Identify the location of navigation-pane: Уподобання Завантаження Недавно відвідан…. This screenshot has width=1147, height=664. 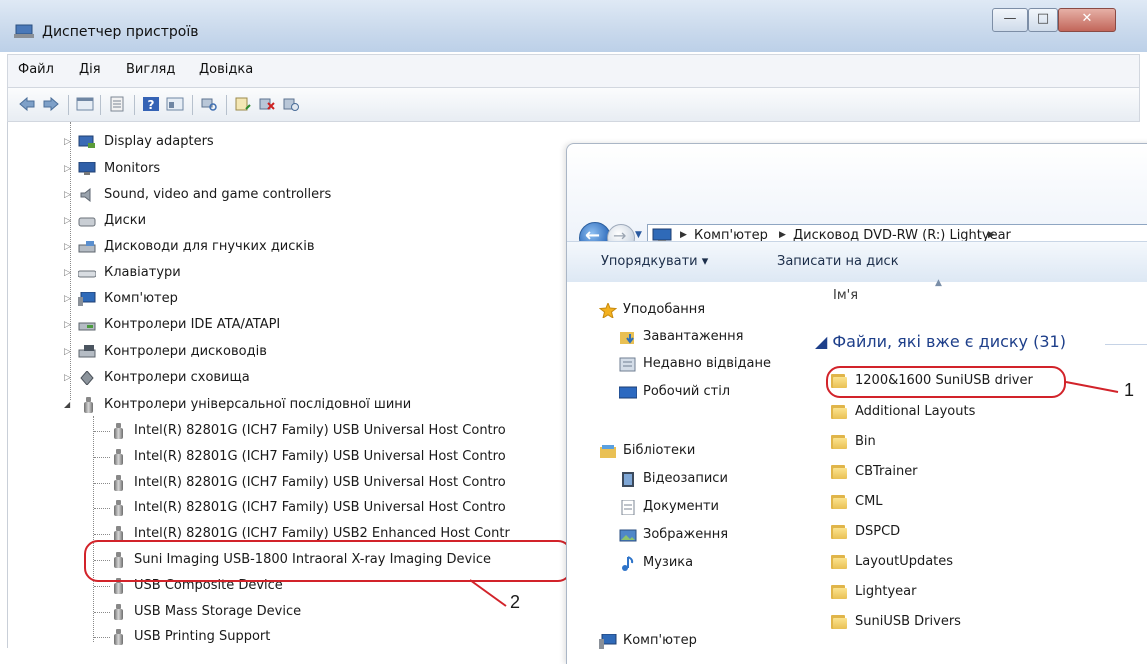
(683, 473).